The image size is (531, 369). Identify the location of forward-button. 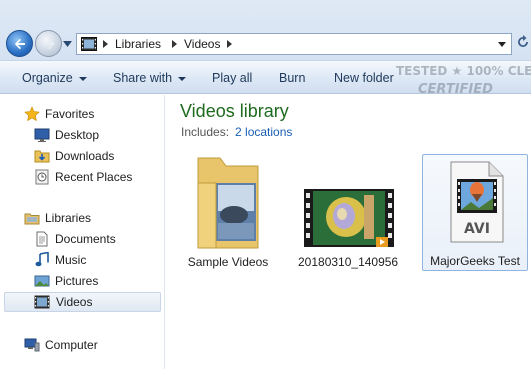
(48, 43).